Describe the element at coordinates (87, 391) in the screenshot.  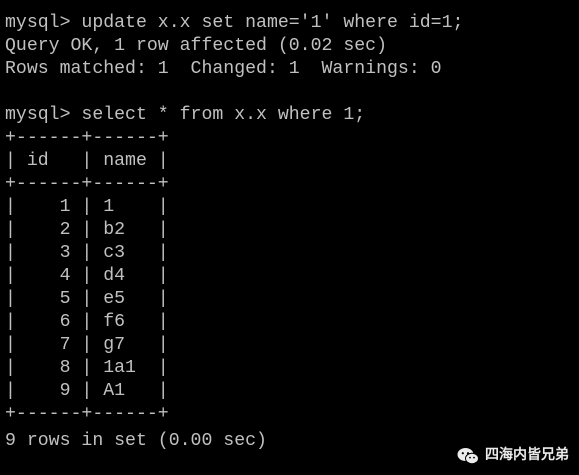
I see `table-row: | 9 | A1 |` at that location.